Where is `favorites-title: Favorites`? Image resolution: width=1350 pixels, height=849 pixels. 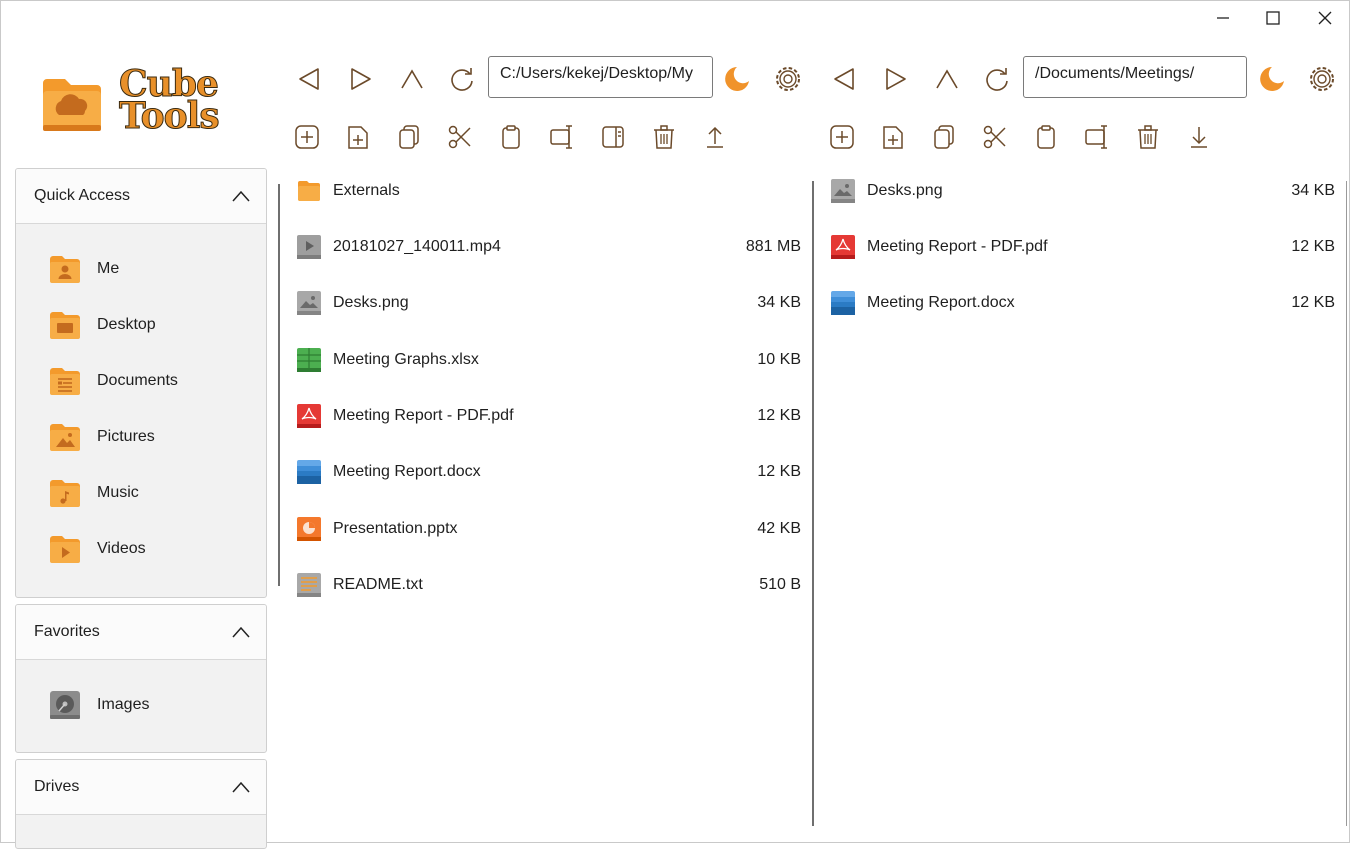 favorites-title: Favorites is located at coordinates (67, 631).